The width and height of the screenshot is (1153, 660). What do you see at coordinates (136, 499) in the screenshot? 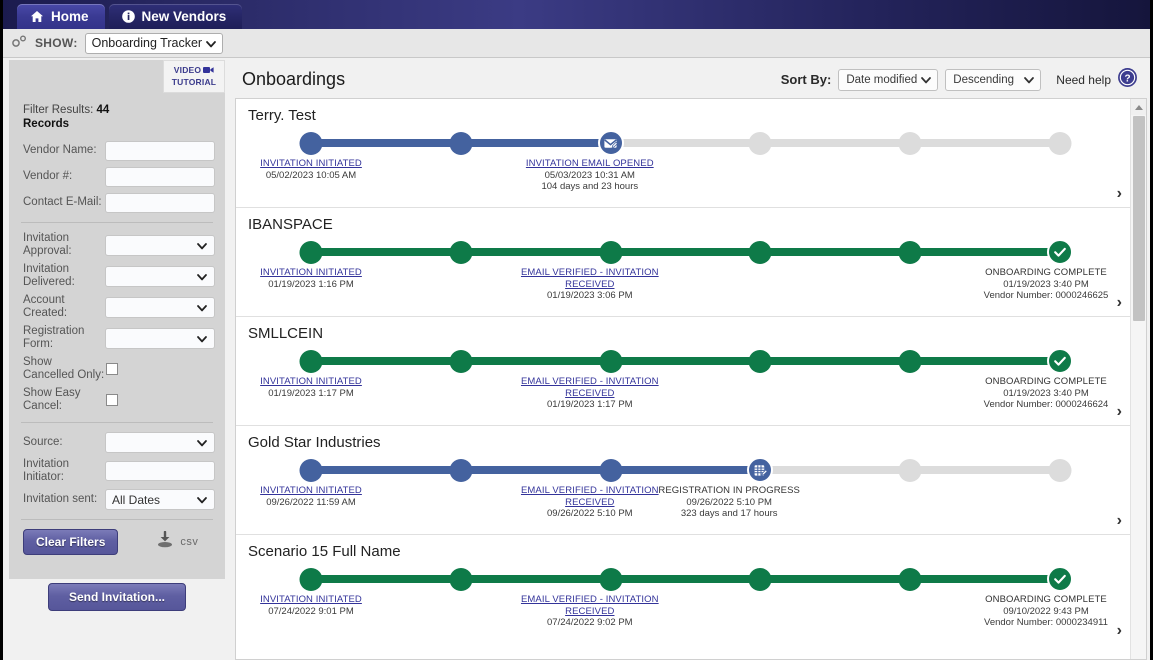
I see `invitation-sent-value: All Dates` at bounding box center [136, 499].